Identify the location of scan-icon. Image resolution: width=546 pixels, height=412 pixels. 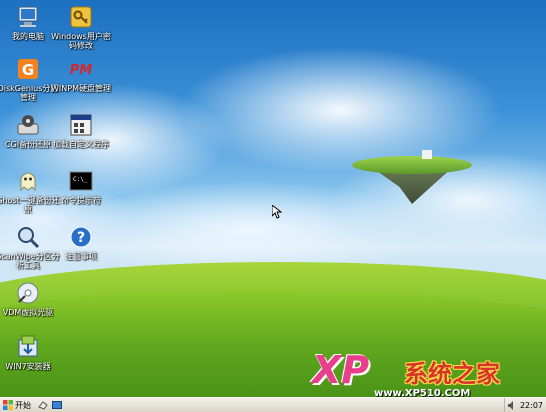
(29, 238).